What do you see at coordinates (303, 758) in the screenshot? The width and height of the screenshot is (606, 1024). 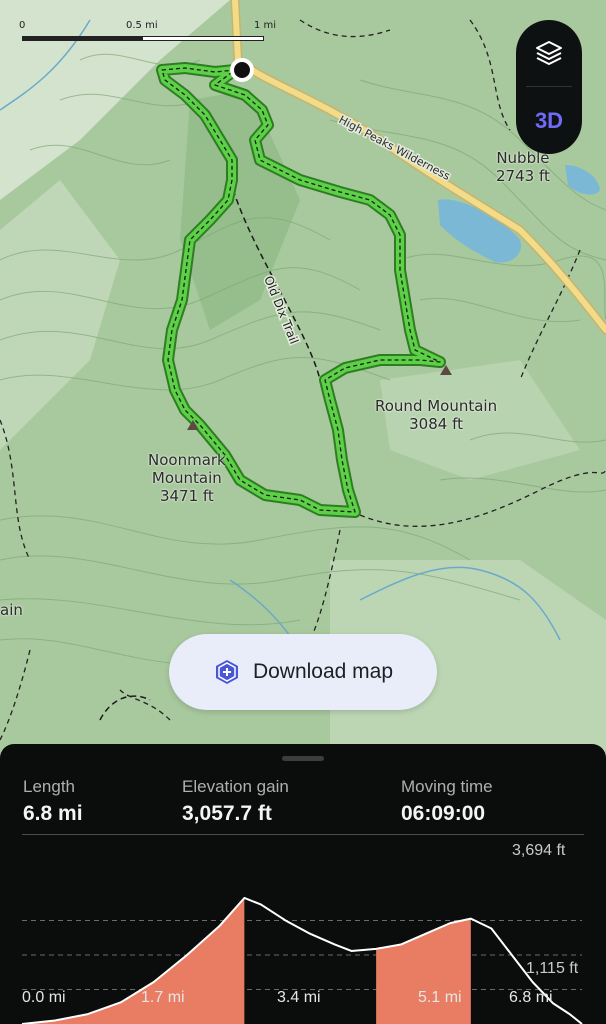 I see `drag-handle` at bounding box center [303, 758].